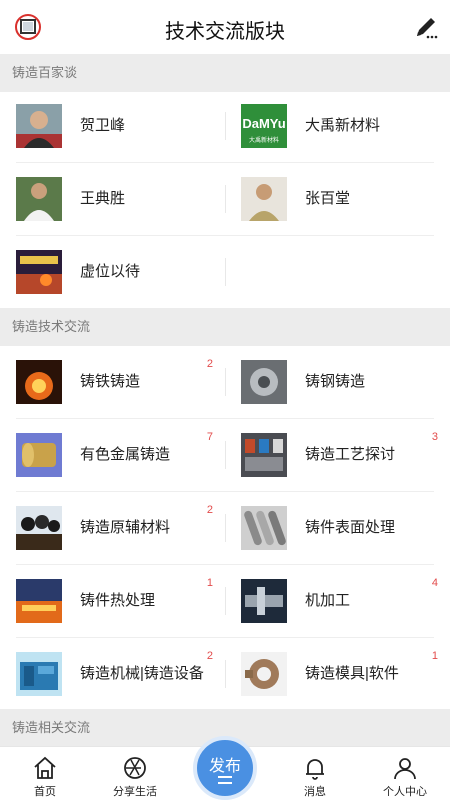 The image size is (450, 800). What do you see at coordinates (103, 125) in the screenshot?
I see `expert-name: 贺卫峰` at bounding box center [103, 125].